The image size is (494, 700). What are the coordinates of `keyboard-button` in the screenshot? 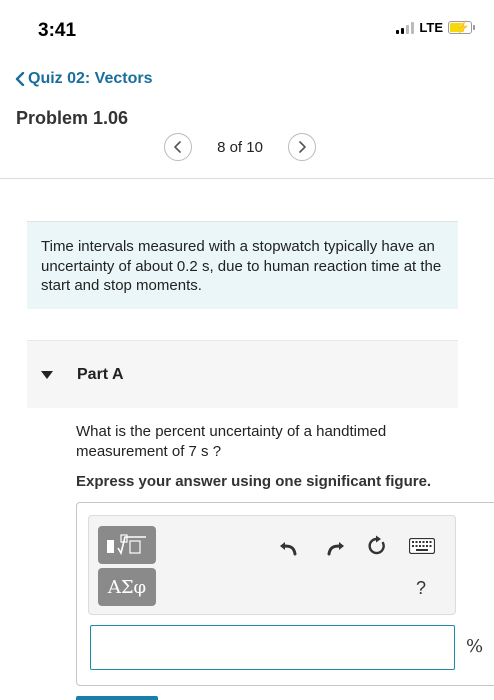 It's located at (422, 546).